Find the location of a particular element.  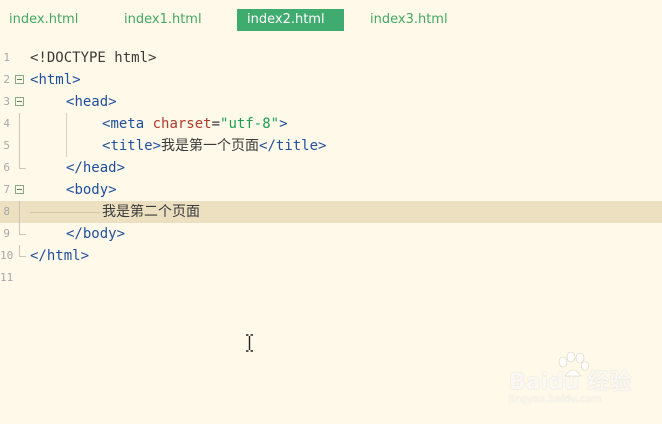

code-line: 4 <meta charset="utf-8"> is located at coordinates (331, 124).